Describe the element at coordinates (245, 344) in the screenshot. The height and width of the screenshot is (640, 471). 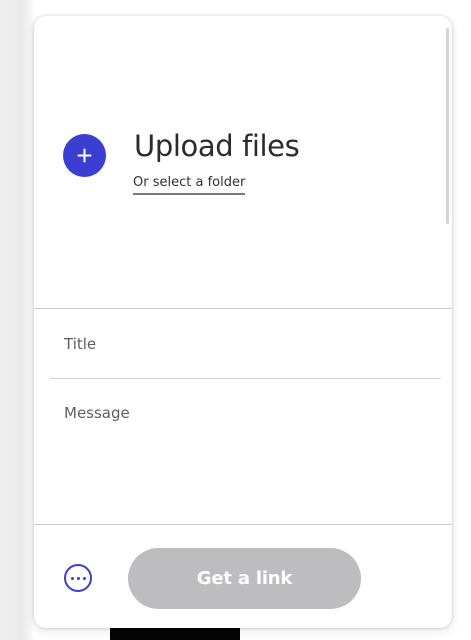
I see `title-input` at that location.